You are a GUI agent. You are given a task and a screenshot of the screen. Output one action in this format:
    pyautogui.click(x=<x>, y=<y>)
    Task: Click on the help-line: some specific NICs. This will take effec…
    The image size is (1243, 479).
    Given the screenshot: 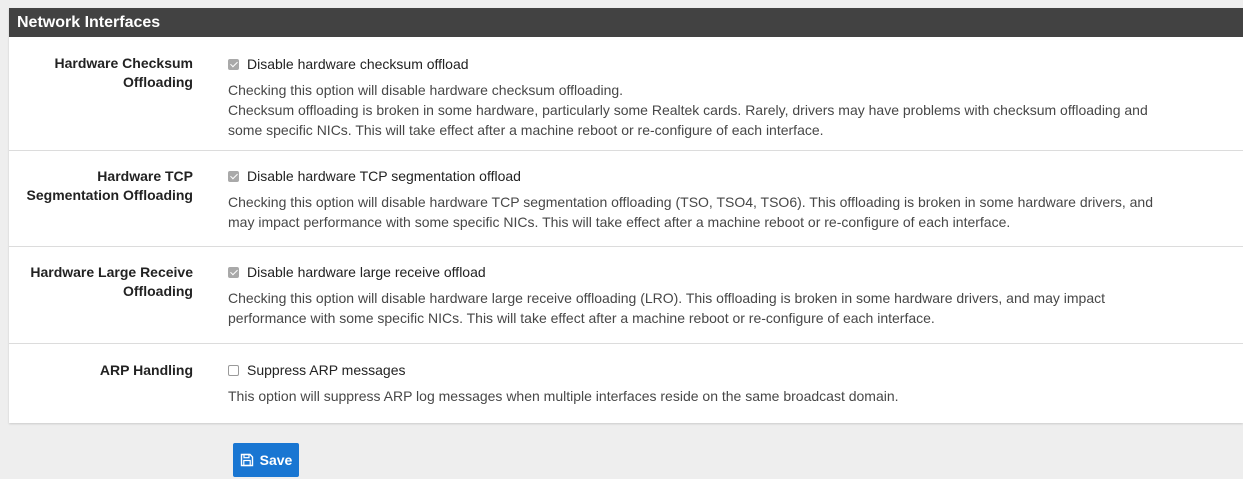 What is the action you would take?
    pyautogui.click(x=526, y=130)
    